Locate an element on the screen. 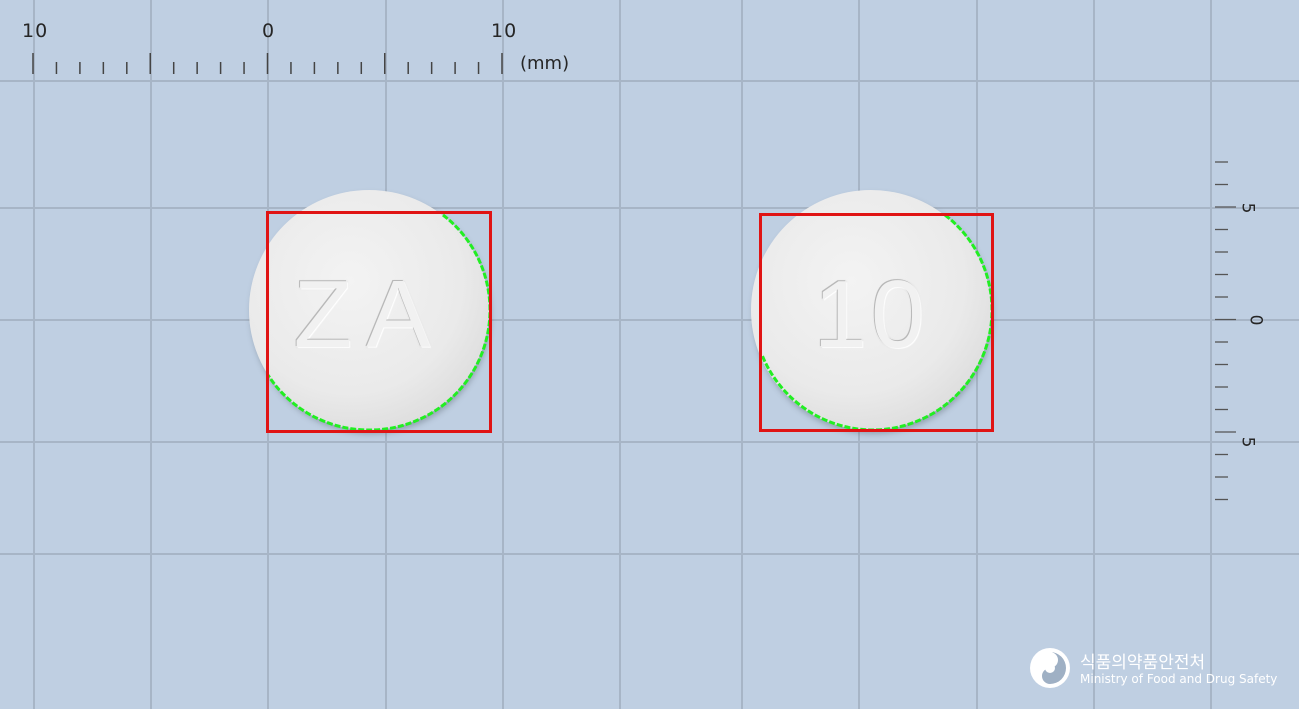  bounding-box-left is located at coordinates (379, 322).